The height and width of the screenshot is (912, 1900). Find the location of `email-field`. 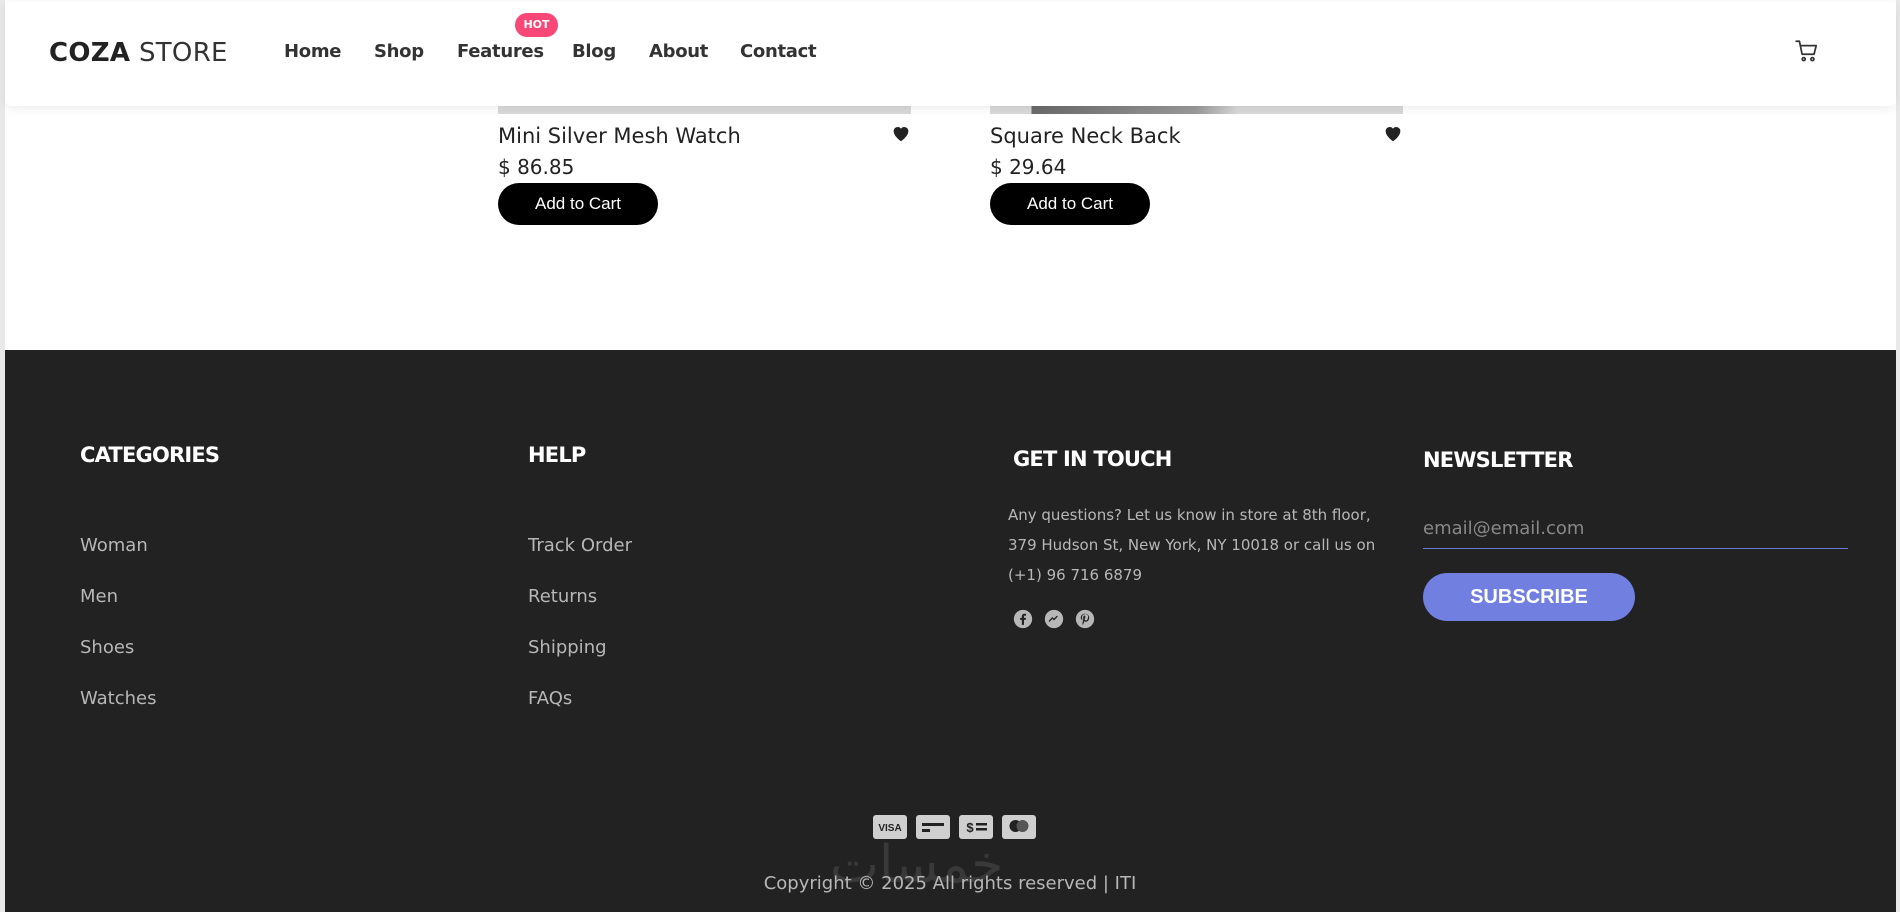

email-field is located at coordinates (1635, 528).